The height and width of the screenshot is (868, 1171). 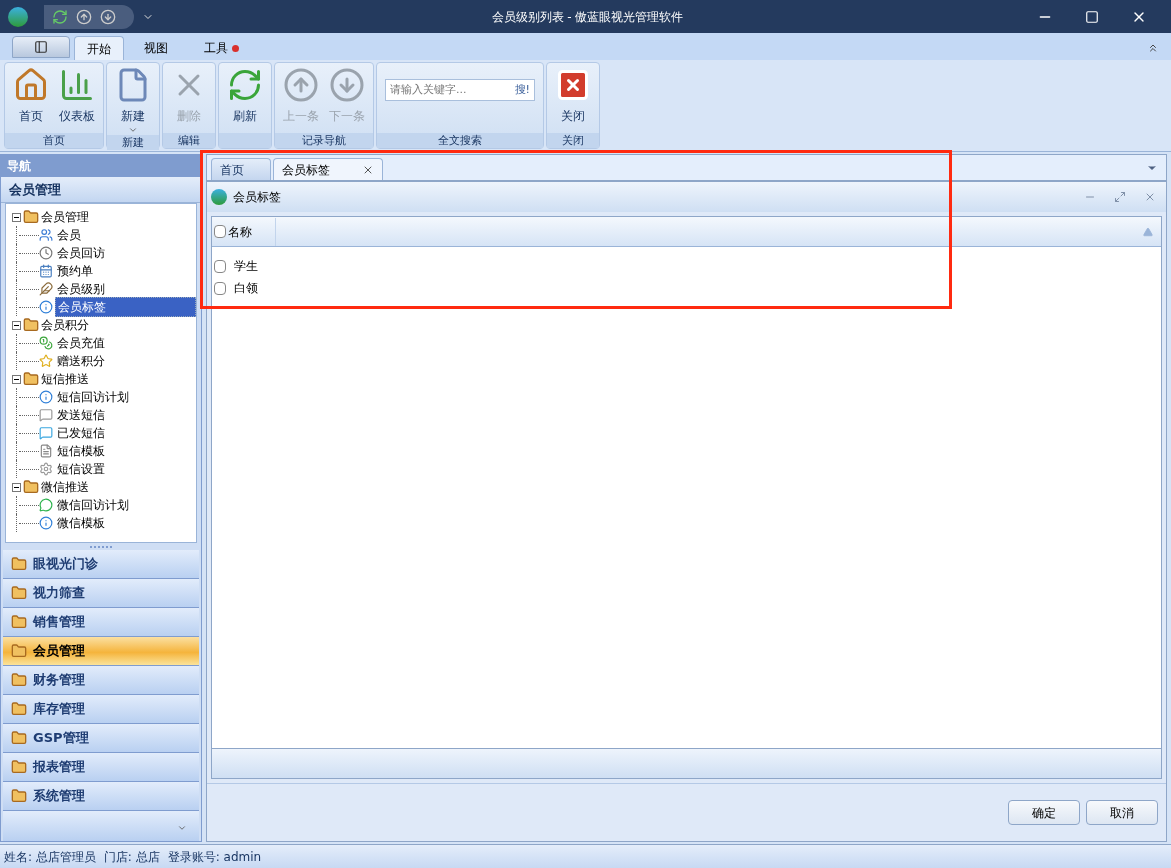 I want to click on group-label: 新建, so click(x=133, y=142).